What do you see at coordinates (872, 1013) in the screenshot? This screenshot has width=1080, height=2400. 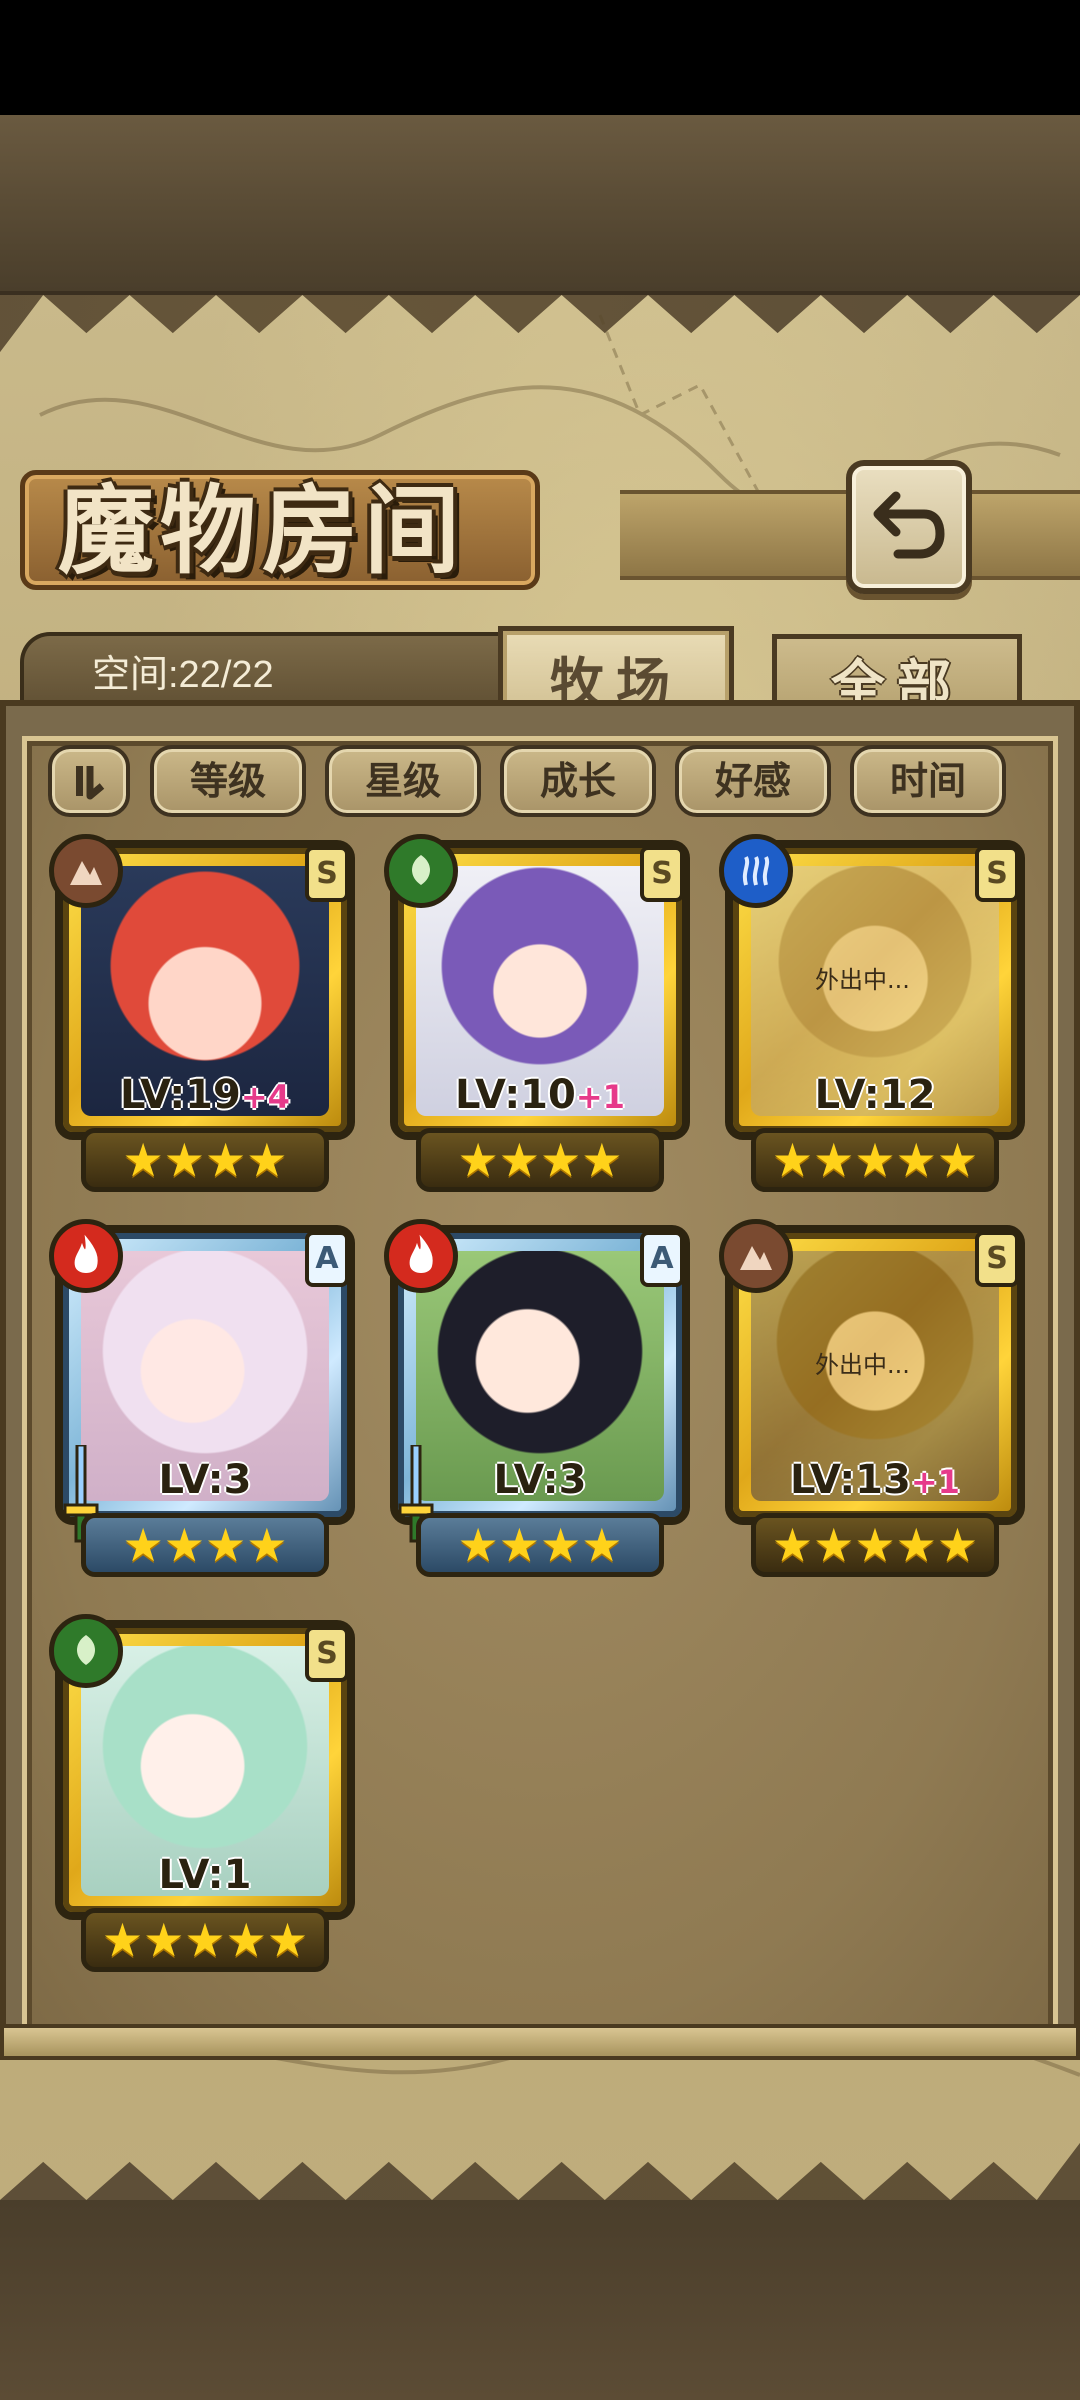 I see `monster-card: S 外出中... LV:12 ★ ★ ★ ★ ★` at bounding box center [872, 1013].